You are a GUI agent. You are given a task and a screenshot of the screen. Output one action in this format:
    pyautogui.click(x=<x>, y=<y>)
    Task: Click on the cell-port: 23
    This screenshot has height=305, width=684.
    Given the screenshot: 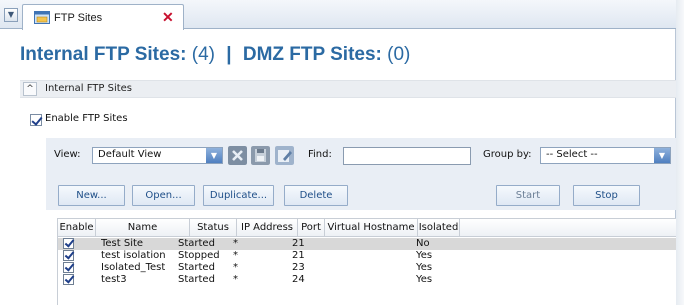 What is the action you would take?
    pyautogui.click(x=298, y=267)
    